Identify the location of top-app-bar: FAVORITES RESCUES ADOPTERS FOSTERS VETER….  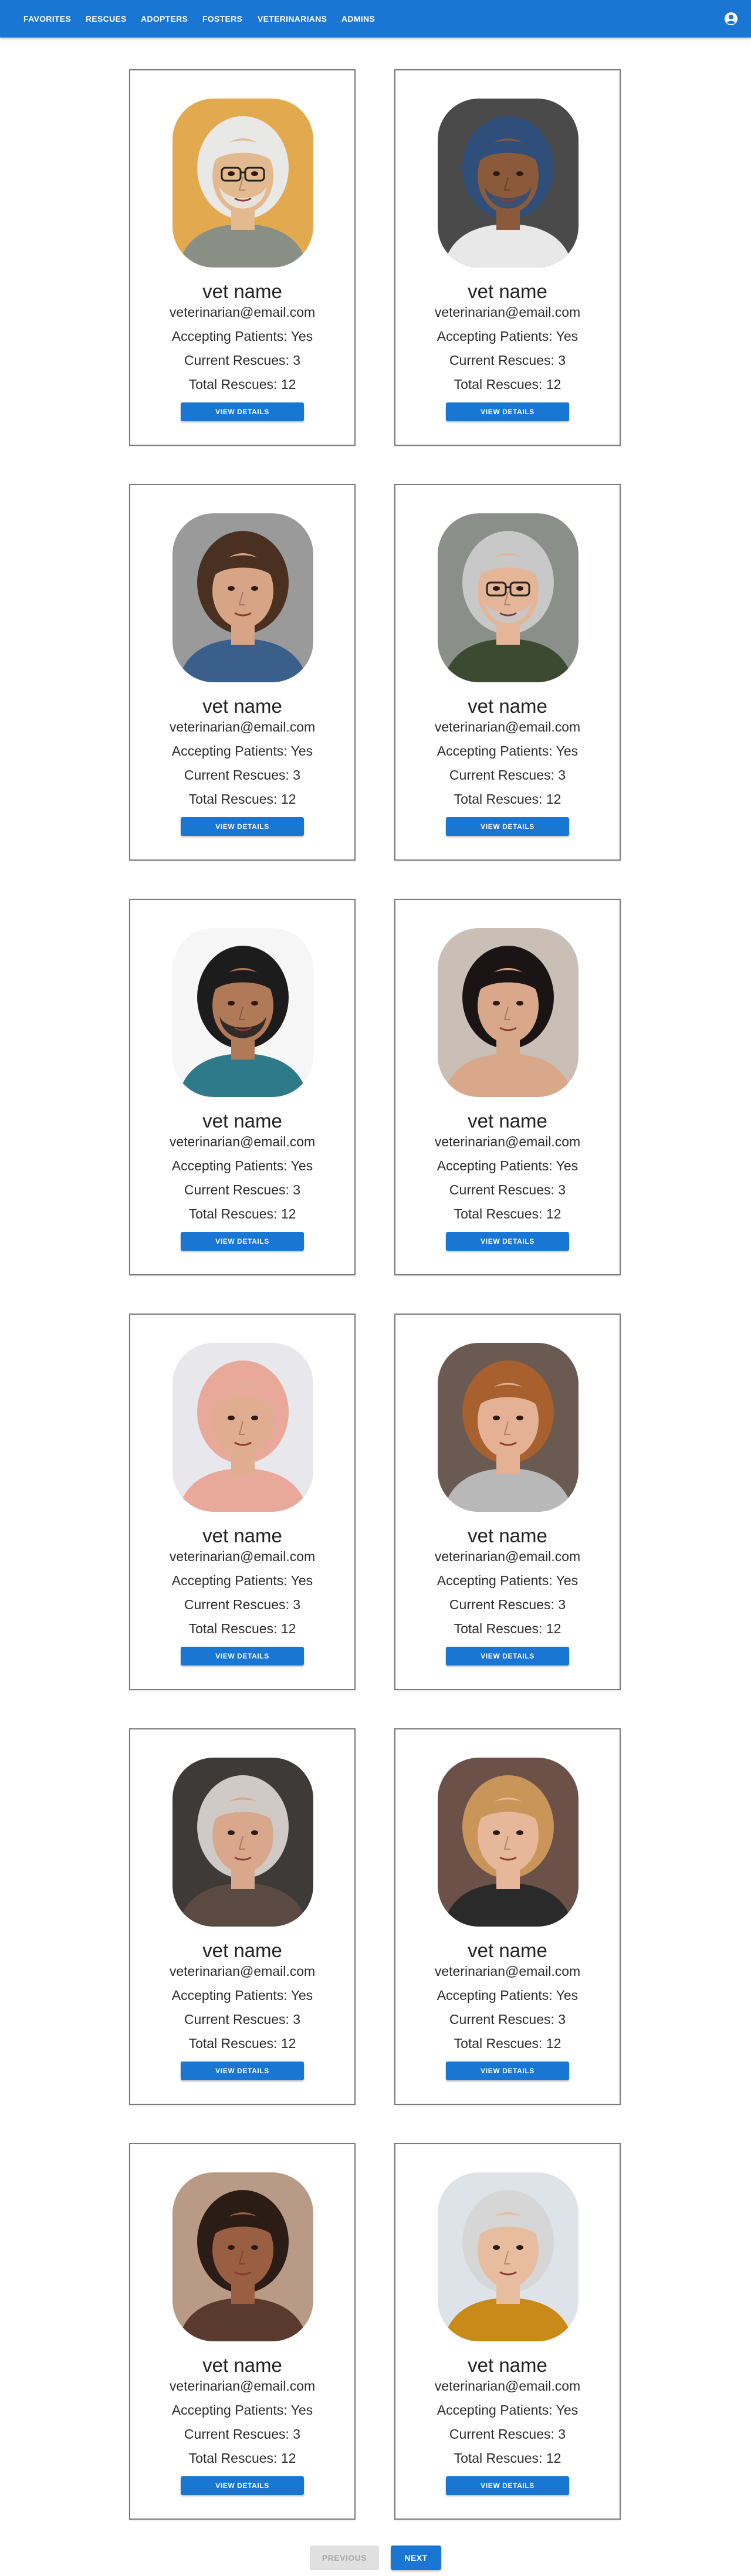
(375, 19).